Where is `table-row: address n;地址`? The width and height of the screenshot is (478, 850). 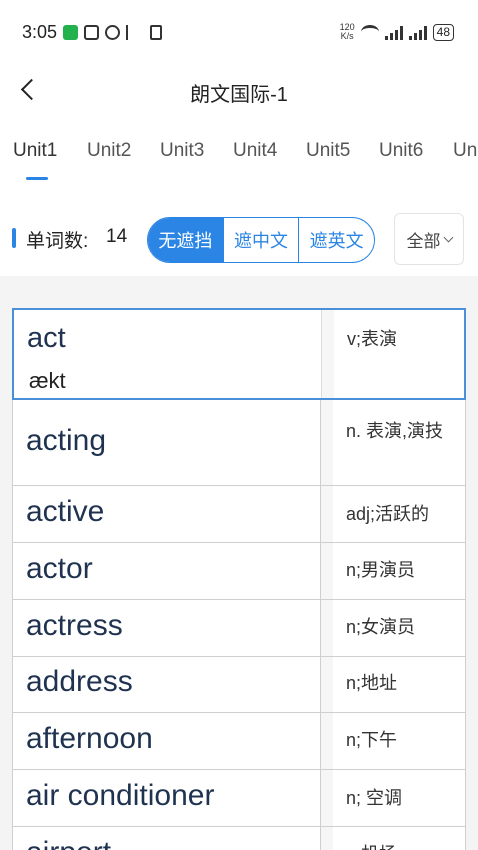 table-row: address n;地址 is located at coordinates (239, 685).